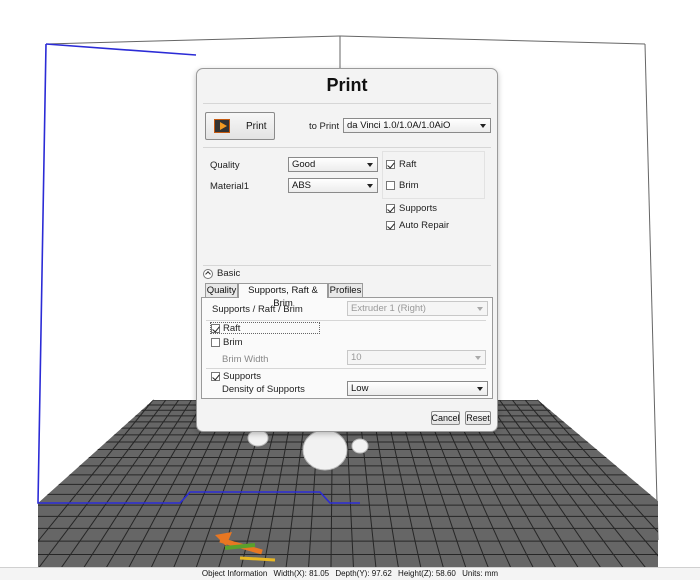 This screenshot has width=700, height=580. What do you see at coordinates (333, 185) in the screenshot?
I see `material-select: ABS` at bounding box center [333, 185].